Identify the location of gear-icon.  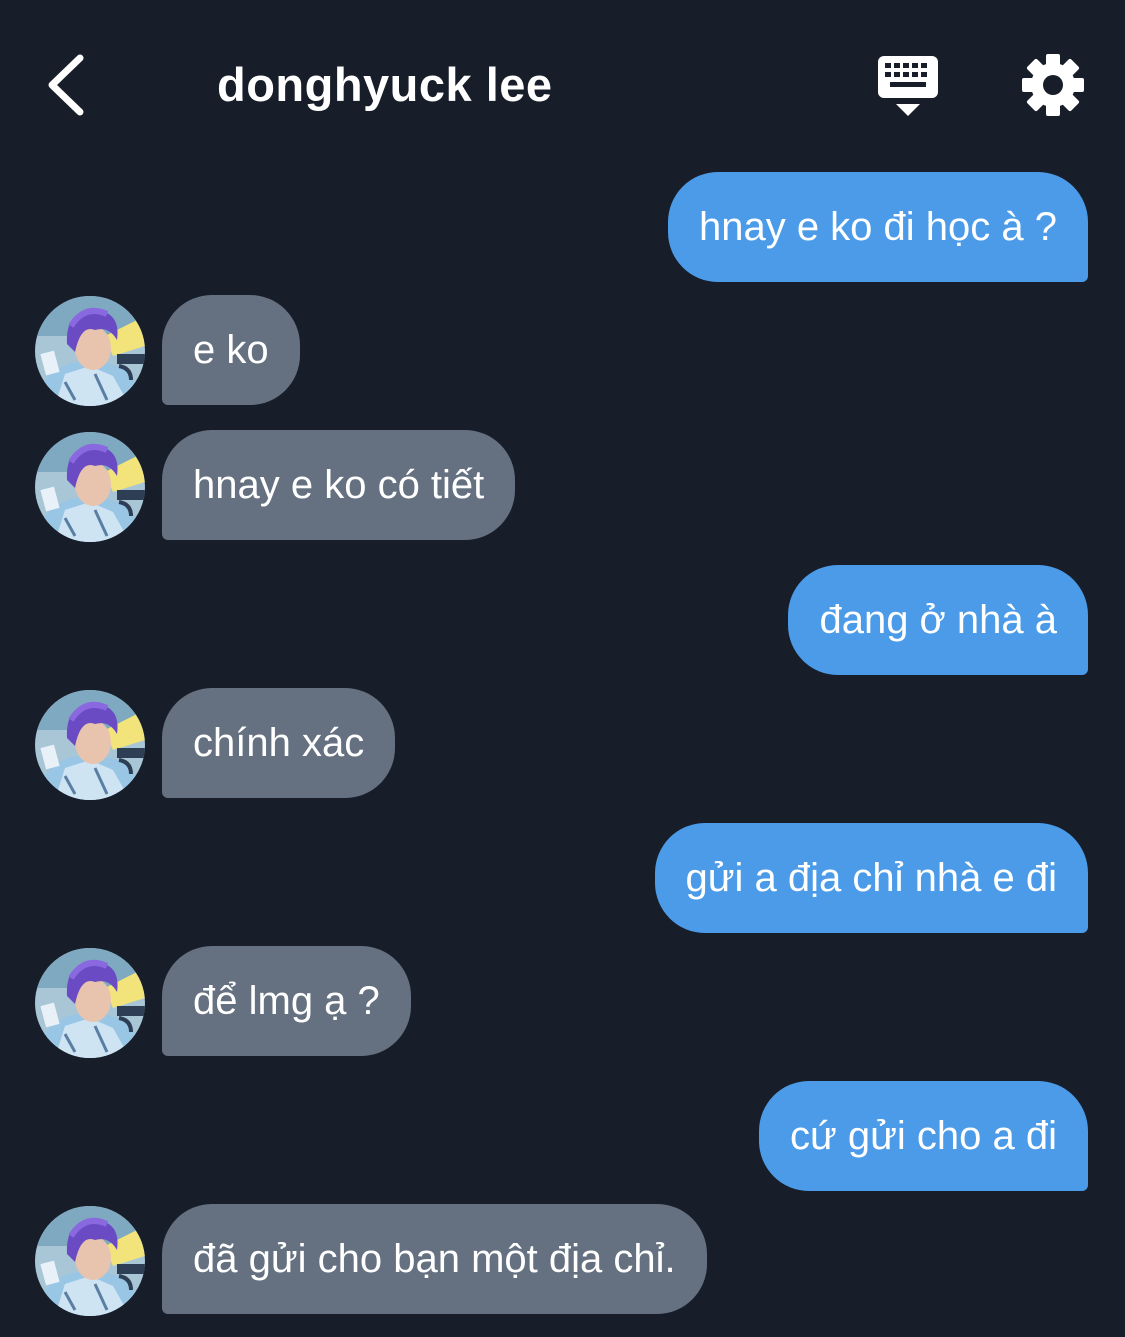
(1053, 85).